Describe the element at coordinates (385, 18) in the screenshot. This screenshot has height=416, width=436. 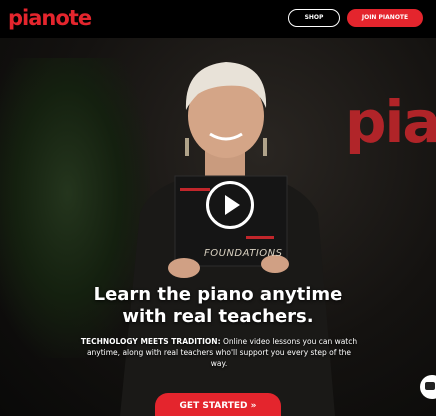
I see `join-pianote-button: JOIN PIANOTE` at that location.